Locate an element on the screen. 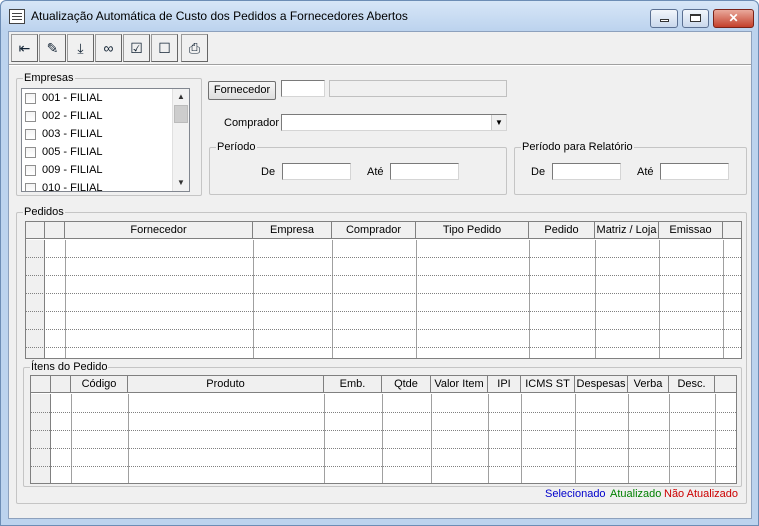 This screenshot has width=759, height=526. relatorio-de-input is located at coordinates (586, 171).